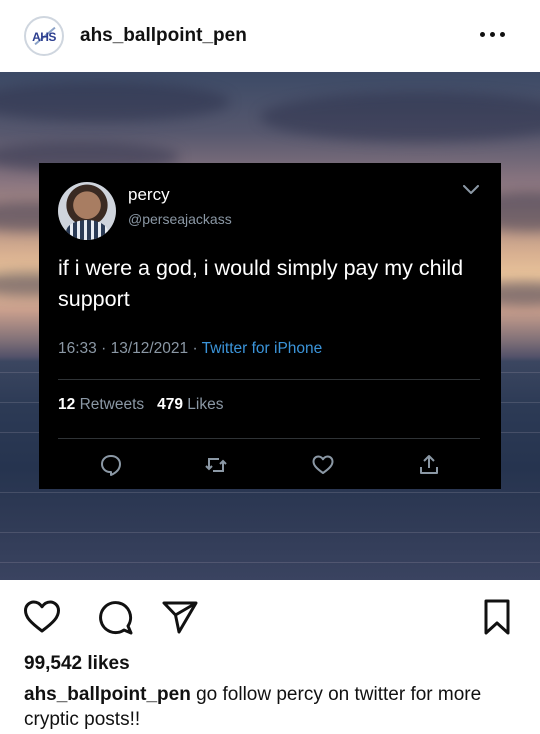  Describe the element at coordinates (149, 195) in the screenshot. I see `tweet-author-name: percy` at that location.